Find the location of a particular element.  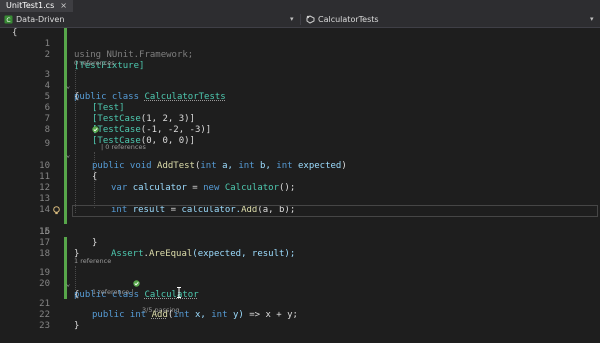

member-dropdown: CalculatorTests is located at coordinates (342, 19).